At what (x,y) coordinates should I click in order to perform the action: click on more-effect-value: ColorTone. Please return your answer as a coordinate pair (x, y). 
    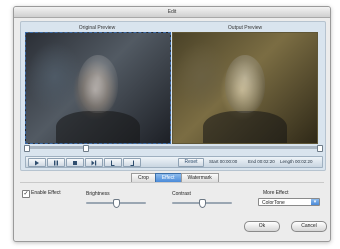
    Looking at the image, I should click on (273, 203).